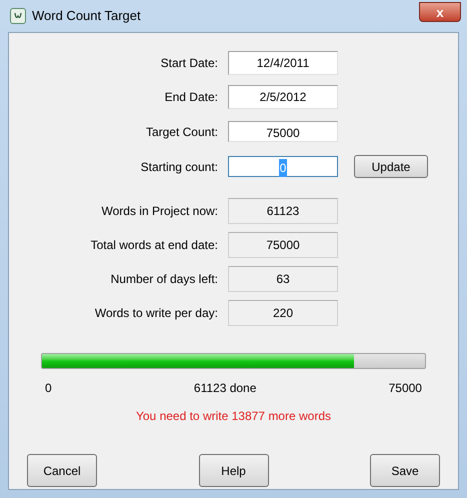  What do you see at coordinates (283, 313) in the screenshot?
I see `readout-value: 220` at bounding box center [283, 313].